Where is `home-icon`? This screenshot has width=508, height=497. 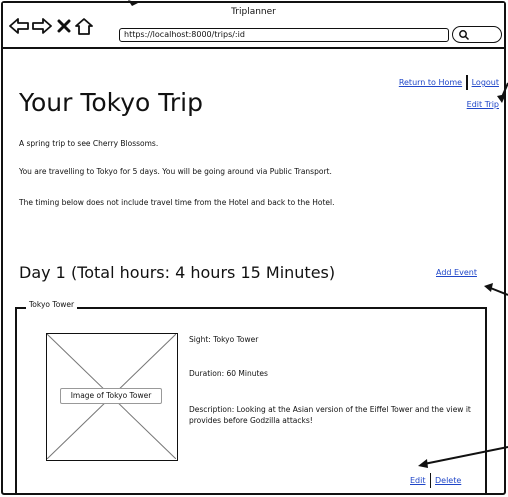 home-icon is located at coordinates (84, 26).